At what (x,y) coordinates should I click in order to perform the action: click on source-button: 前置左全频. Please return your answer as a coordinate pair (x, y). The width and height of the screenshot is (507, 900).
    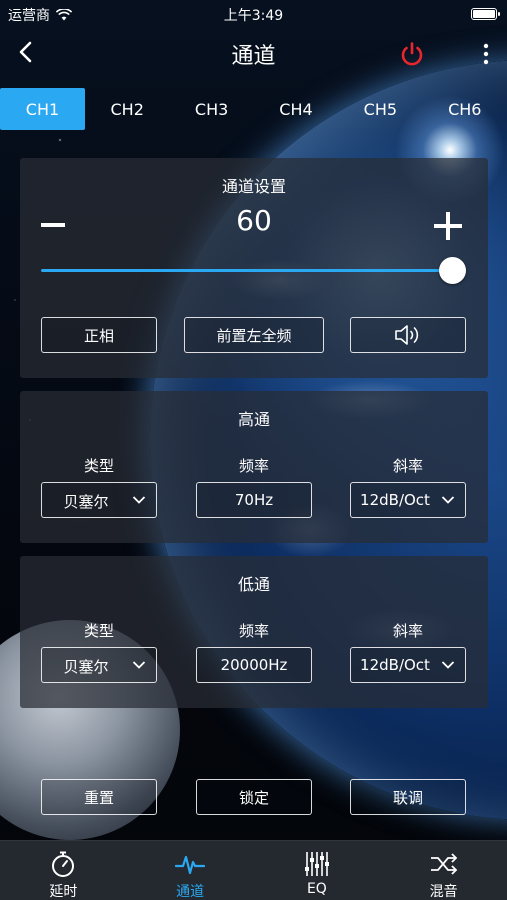
    Looking at the image, I should click on (254, 335).